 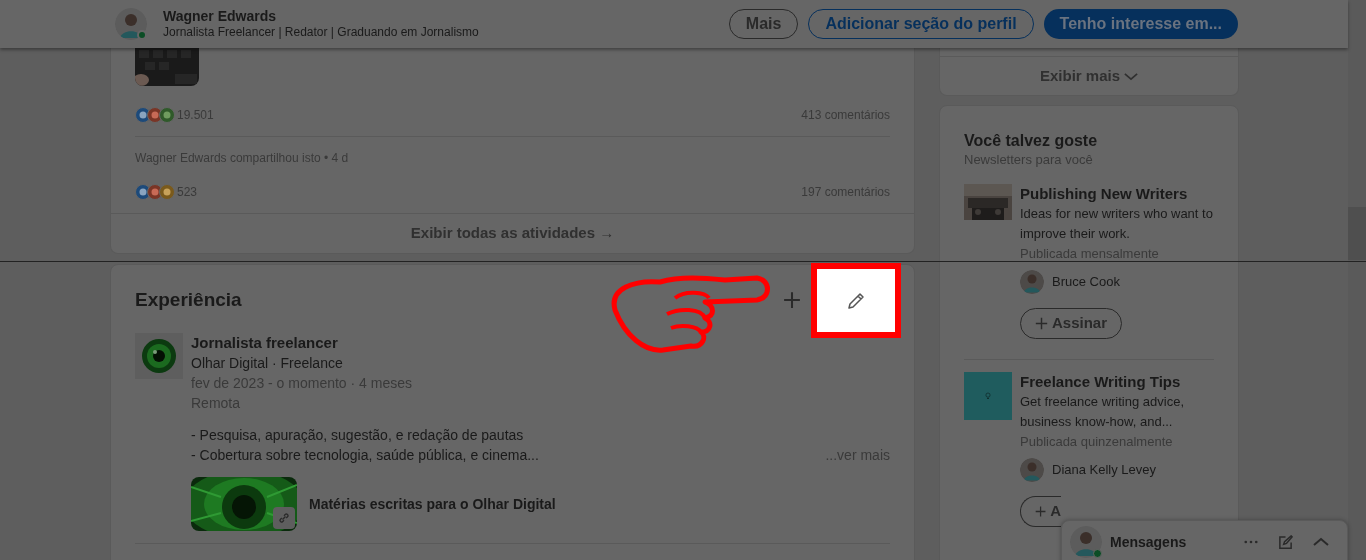 I want to click on more-options-icon, so click(x=1251, y=542).